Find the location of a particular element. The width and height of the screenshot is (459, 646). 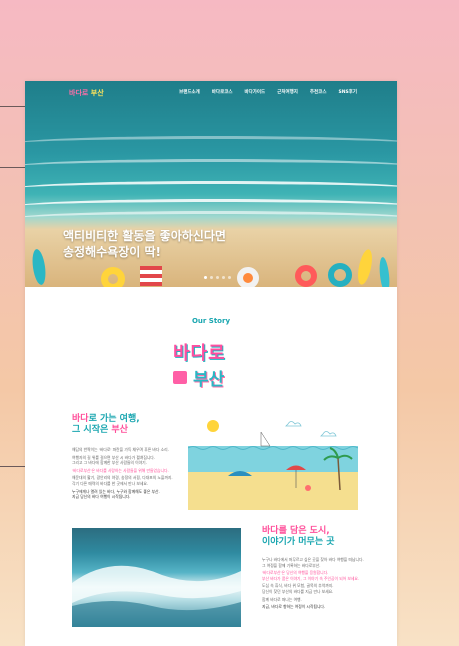

logo-part1: 바다로 is located at coordinates (79, 93).